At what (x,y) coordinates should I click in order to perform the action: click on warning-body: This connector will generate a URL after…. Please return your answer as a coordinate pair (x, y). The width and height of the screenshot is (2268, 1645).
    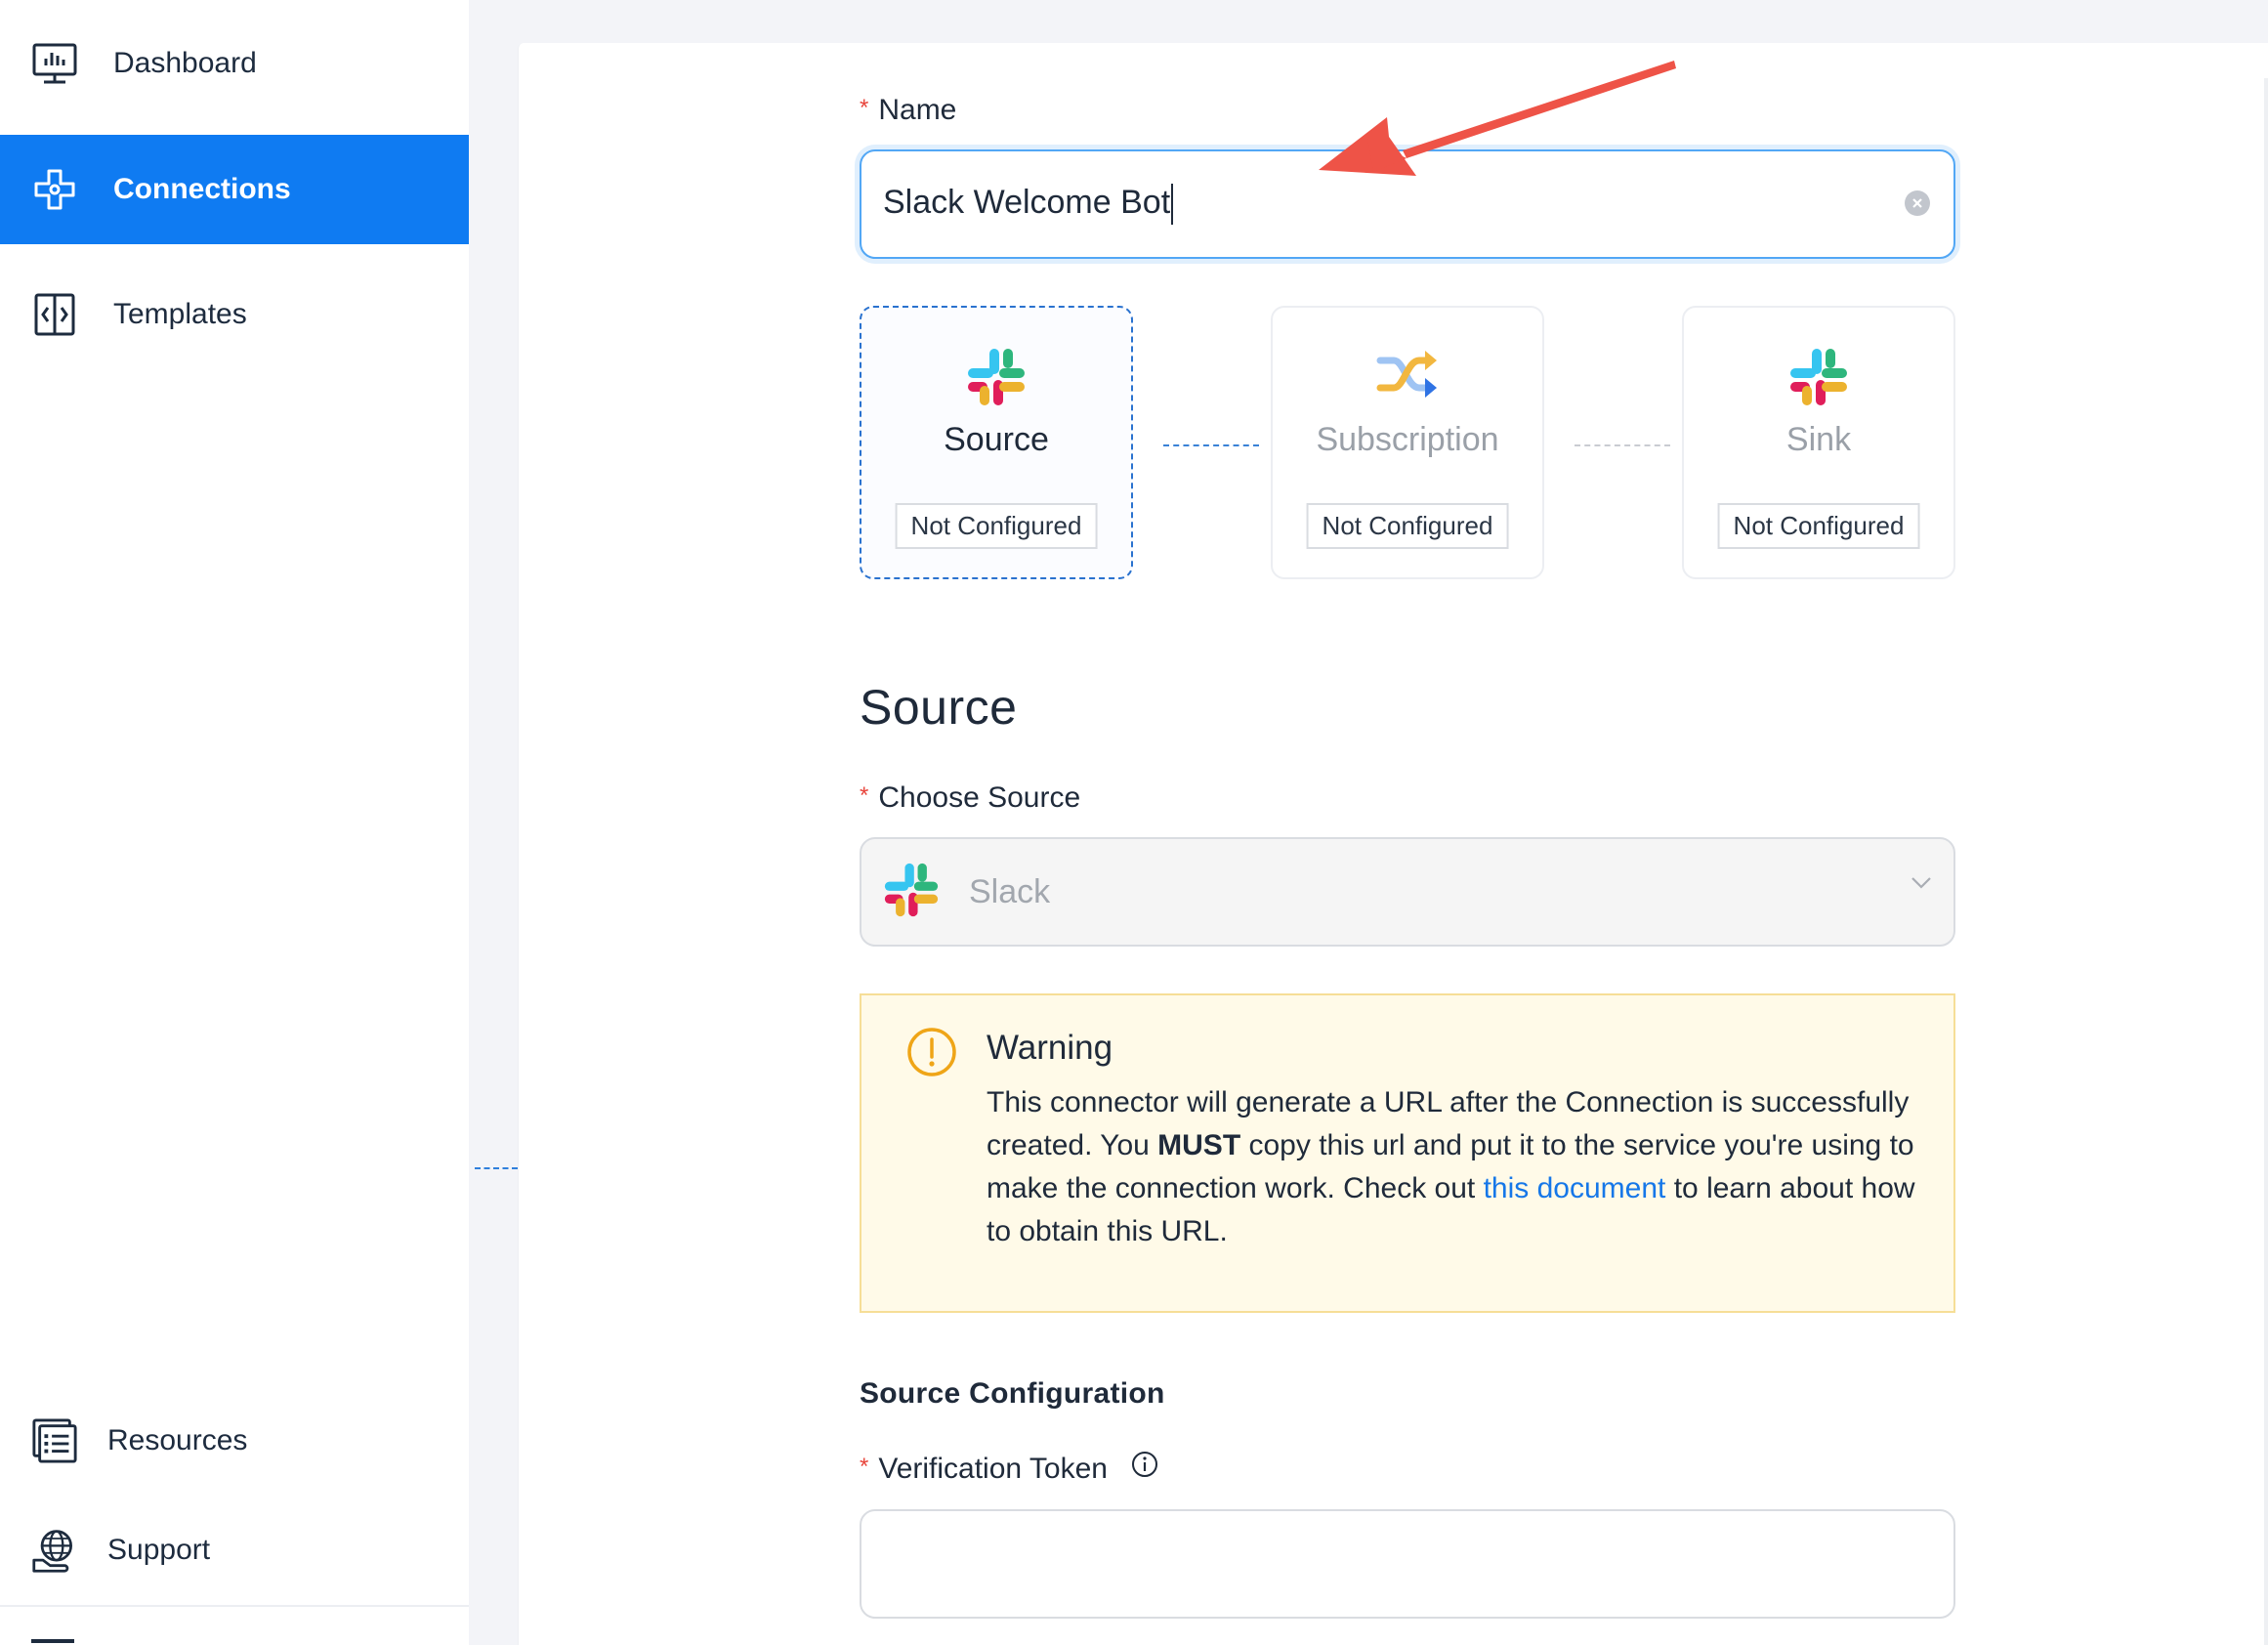
    Looking at the image, I should click on (1460, 1167).